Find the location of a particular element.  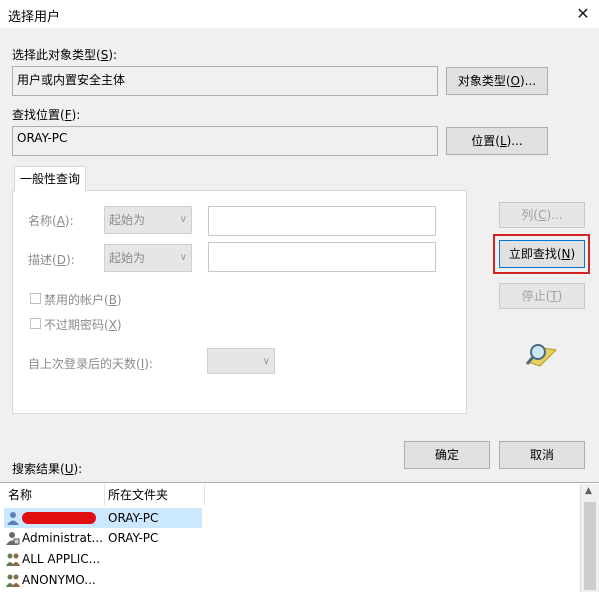

description-label: 描述(D): is located at coordinates (51, 260).